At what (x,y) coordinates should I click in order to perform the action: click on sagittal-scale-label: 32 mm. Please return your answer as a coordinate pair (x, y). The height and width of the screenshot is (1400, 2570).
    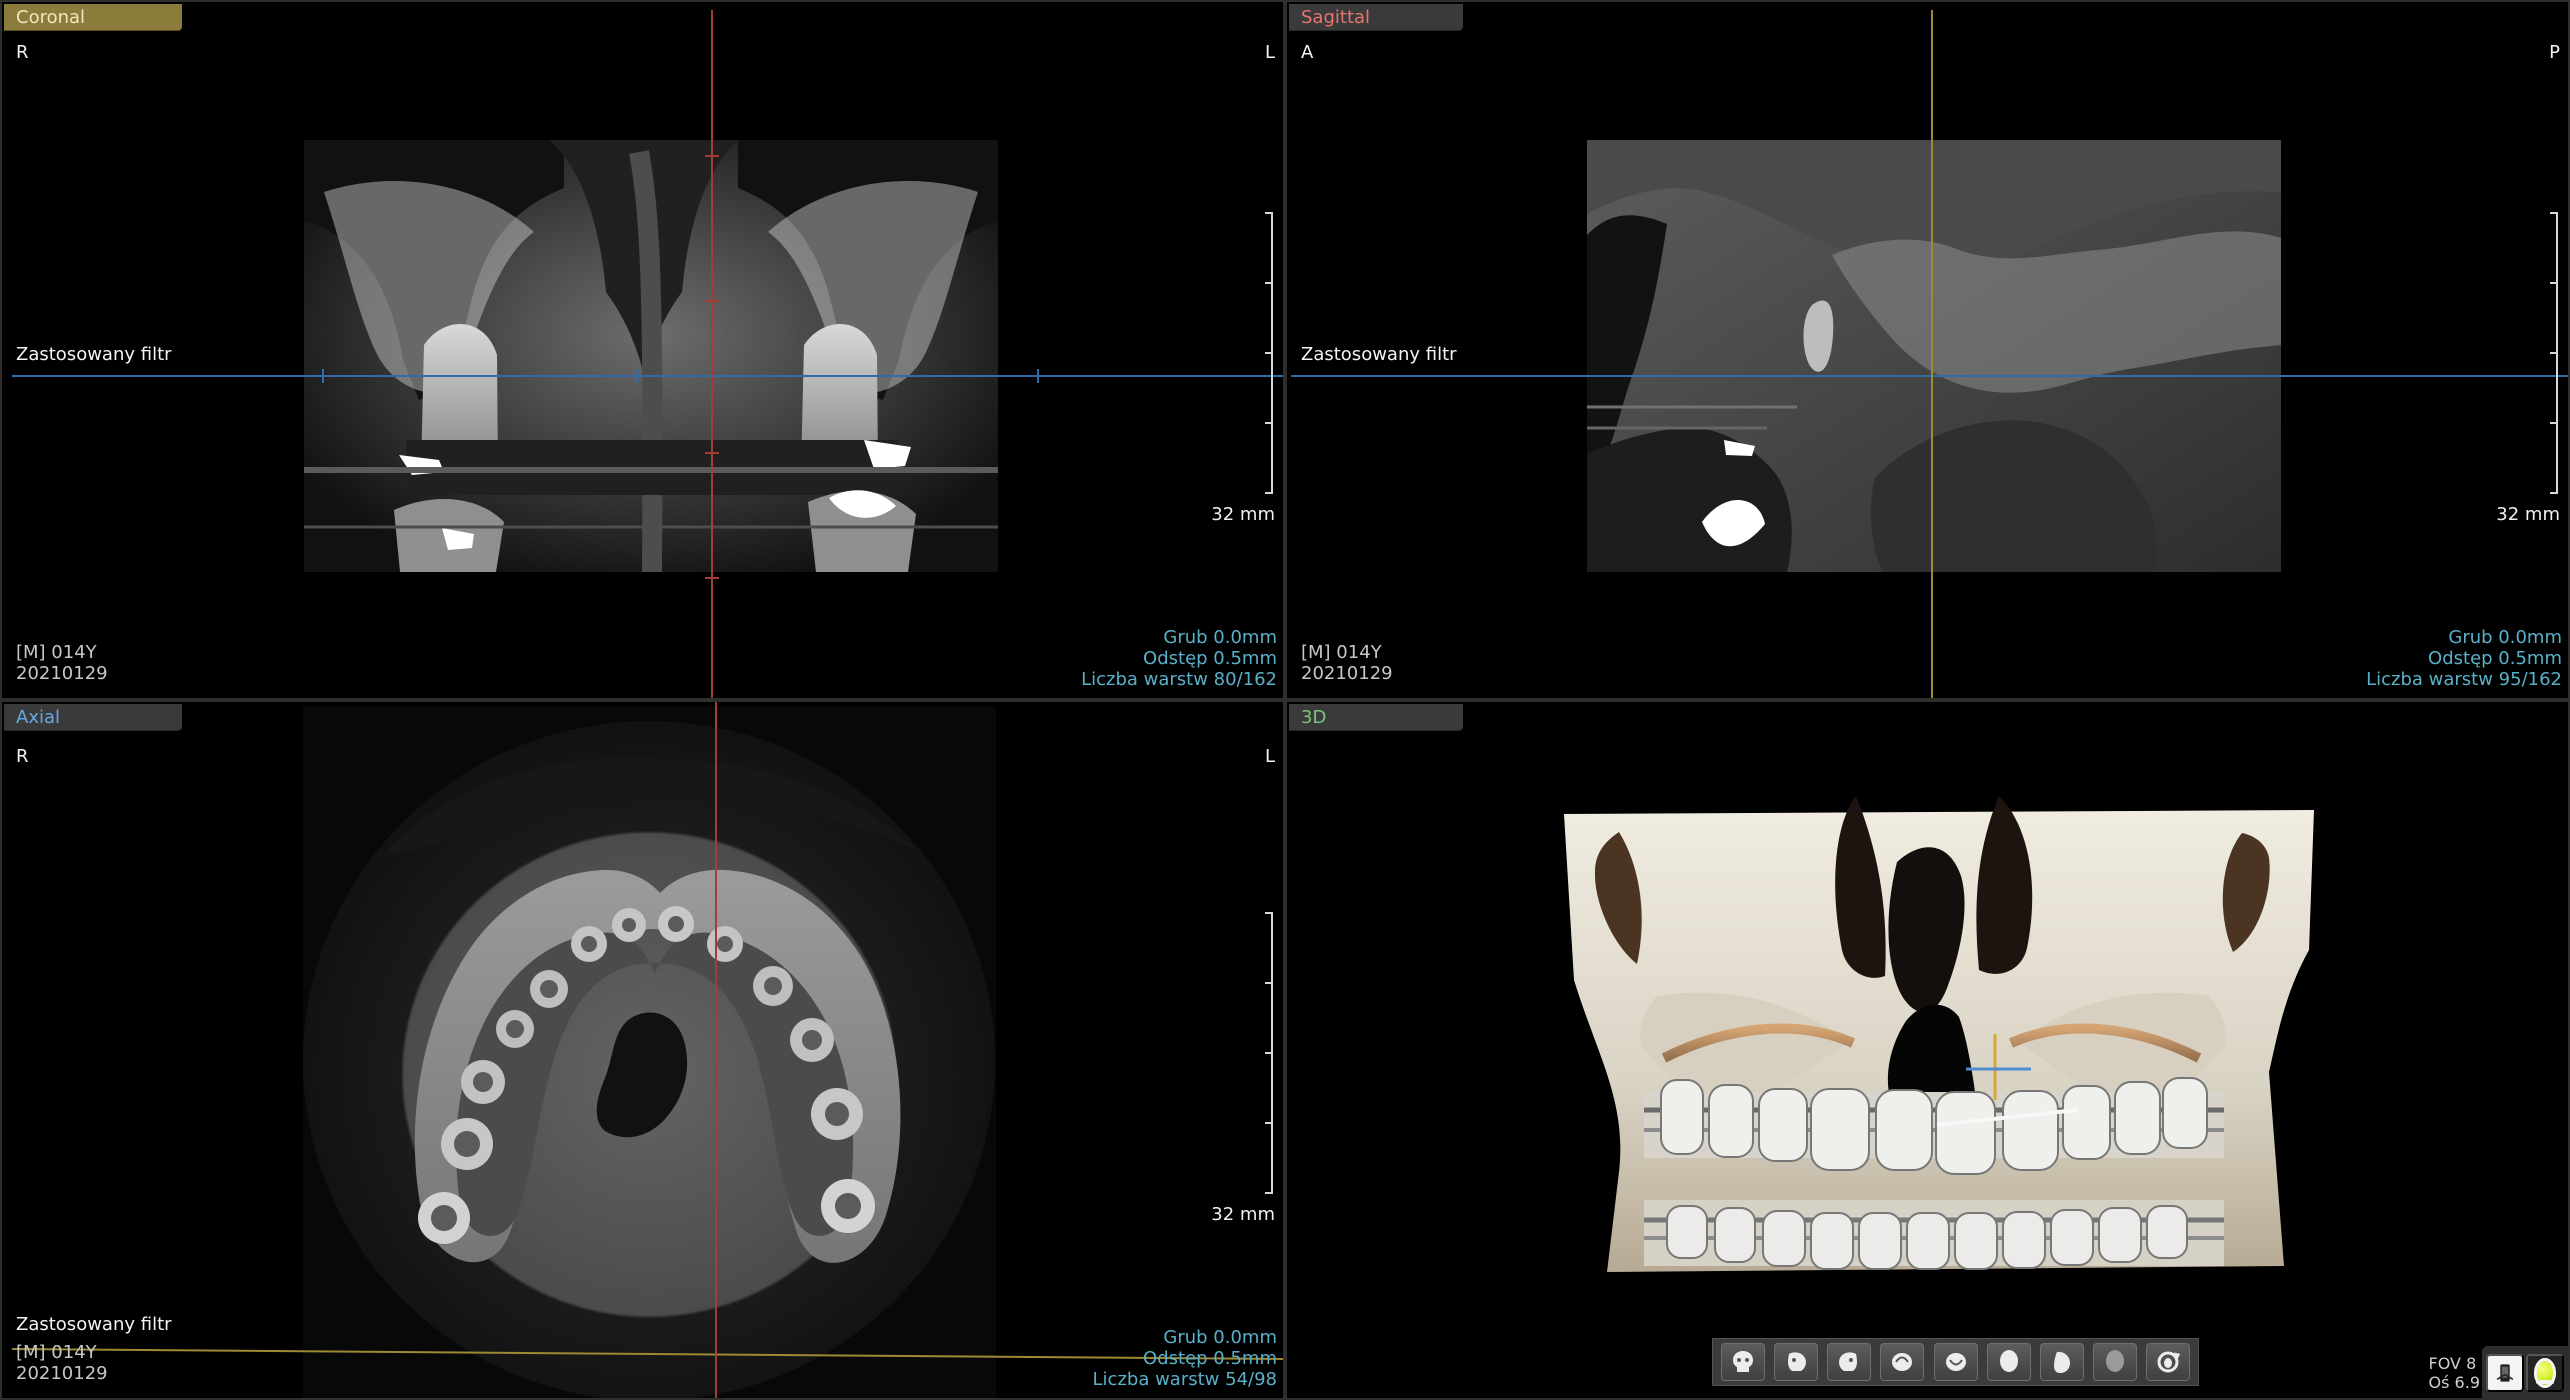
    Looking at the image, I should click on (2528, 514).